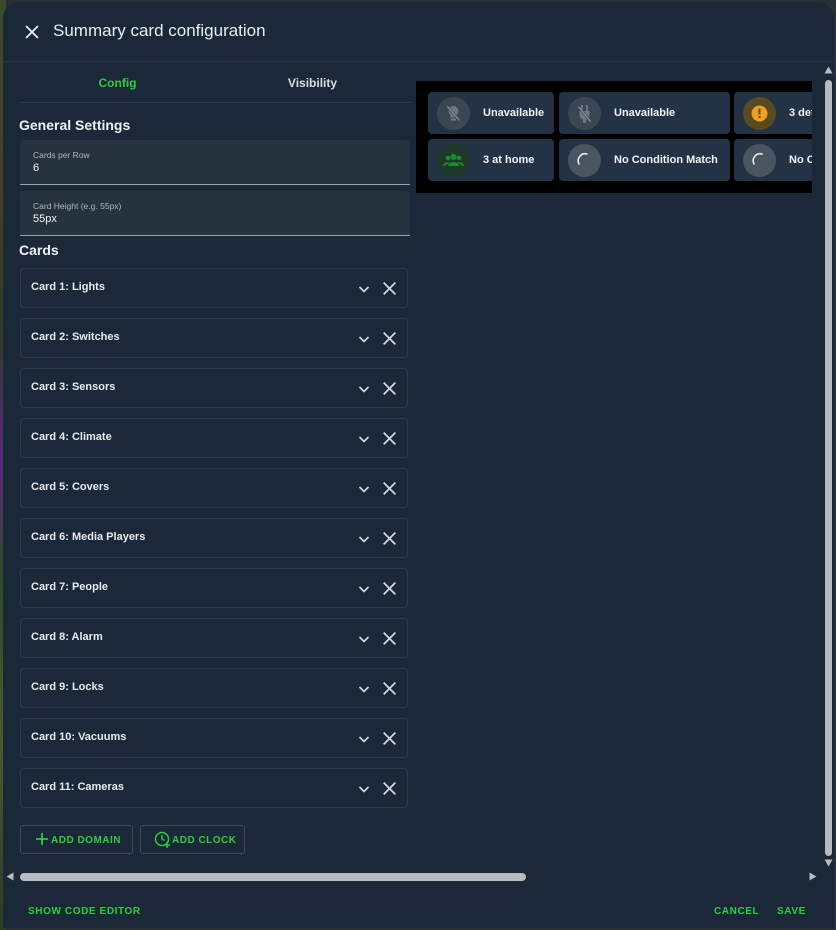  Describe the element at coordinates (68, 287) in the screenshot. I see `card-row-label: Card 1: Lights` at that location.